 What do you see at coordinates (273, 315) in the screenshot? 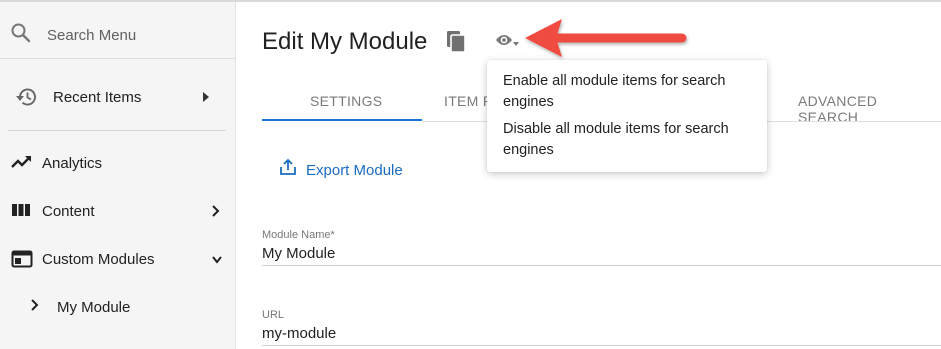
I see `url-label: URL` at bounding box center [273, 315].